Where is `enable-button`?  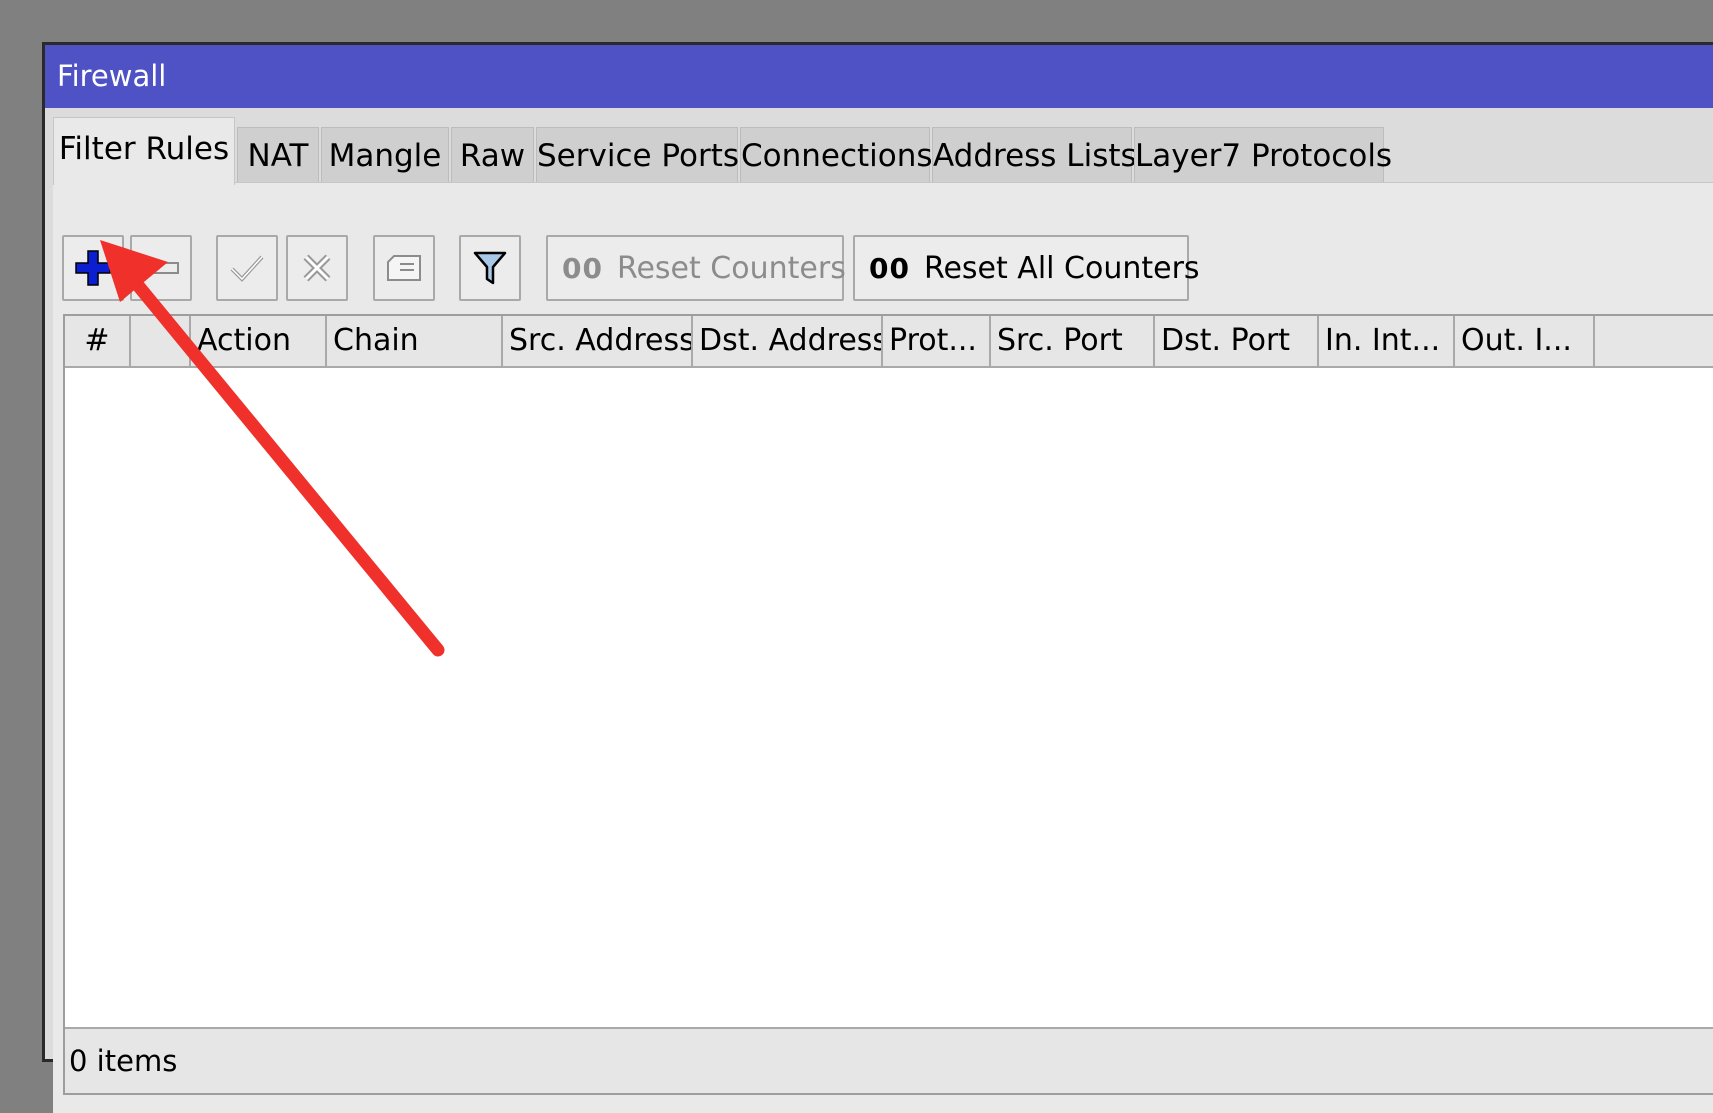 enable-button is located at coordinates (247, 268).